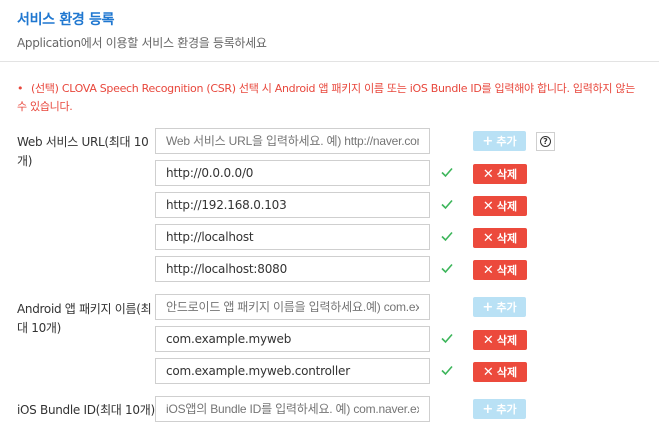 The image size is (659, 432). Describe the element at coordinates (292, 339) in the screenshot. I see `android-package-entry: com.example.myweb` at that location.